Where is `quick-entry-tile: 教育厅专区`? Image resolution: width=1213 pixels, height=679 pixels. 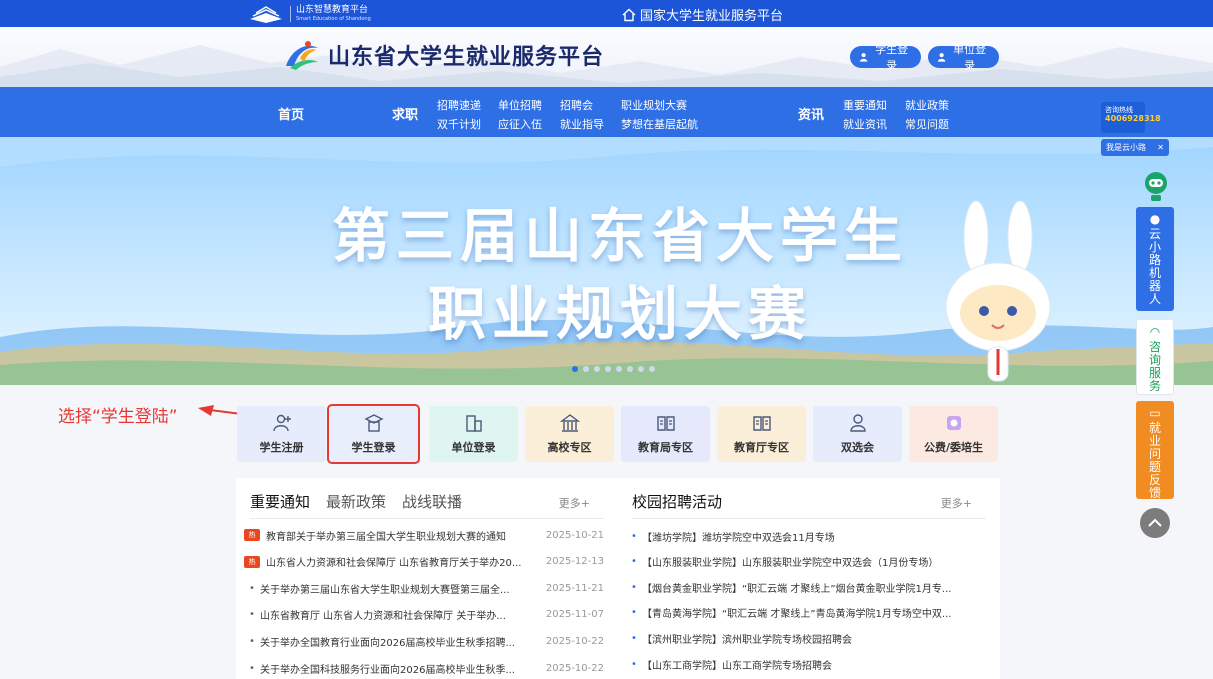
quick-entry-tile: 教育厅专区 is located at coordinates (761, 434).